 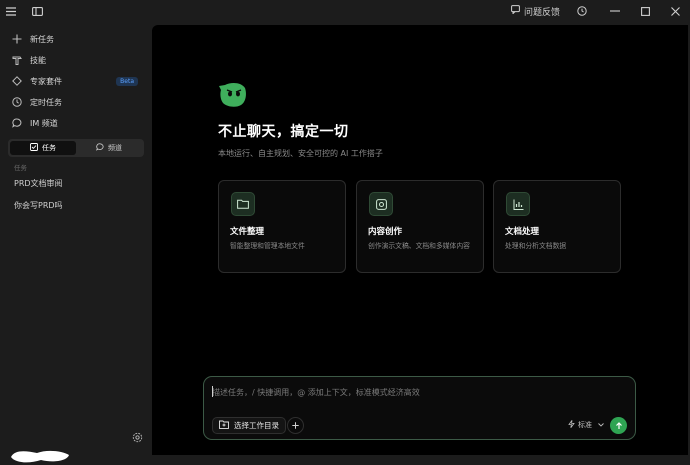 I want to click on text-caret, so click(x=212, y=391).